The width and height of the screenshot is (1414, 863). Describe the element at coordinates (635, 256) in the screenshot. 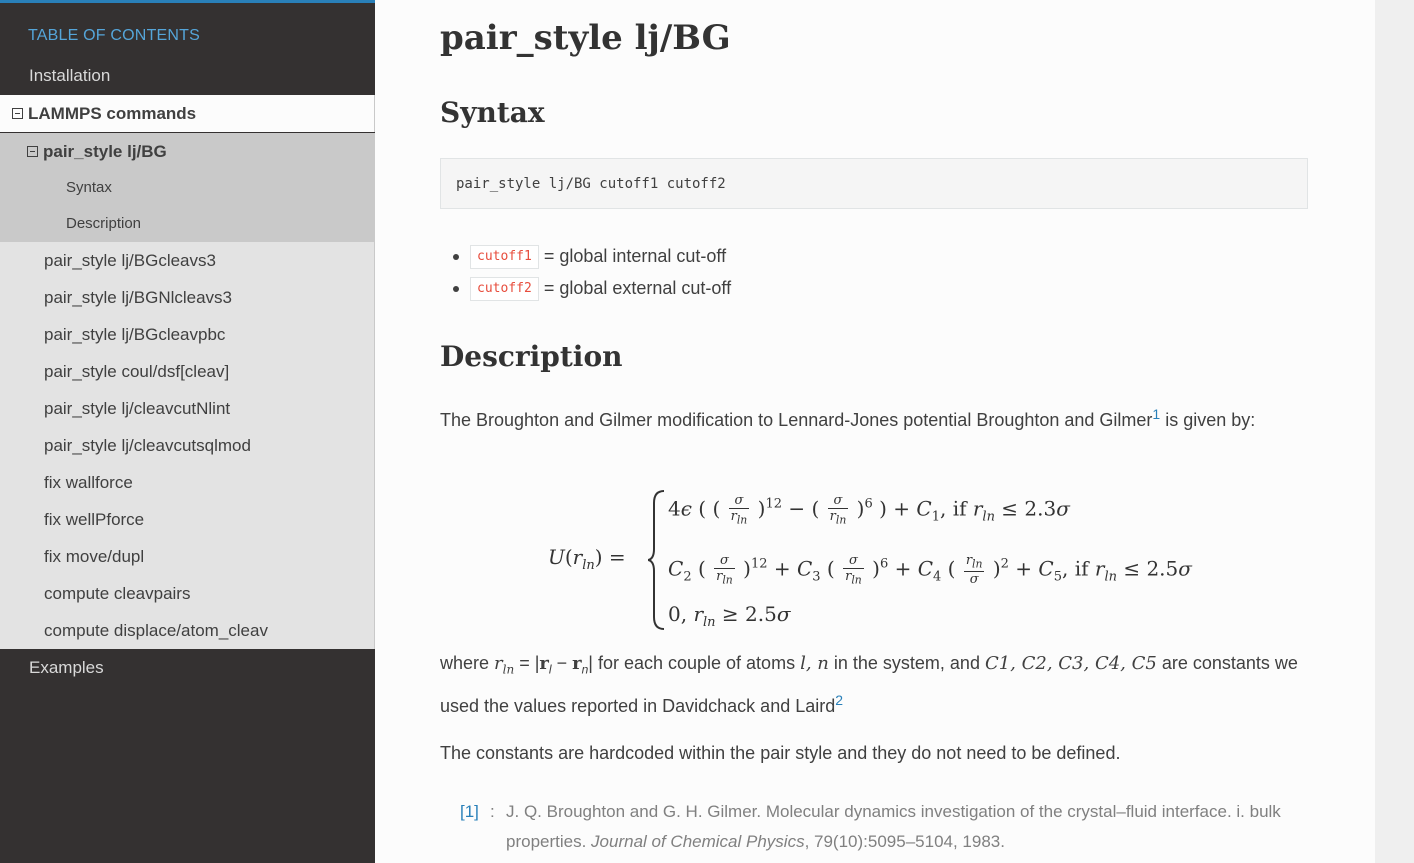

I see `arg-desc: = global internal cut-off` at that location.